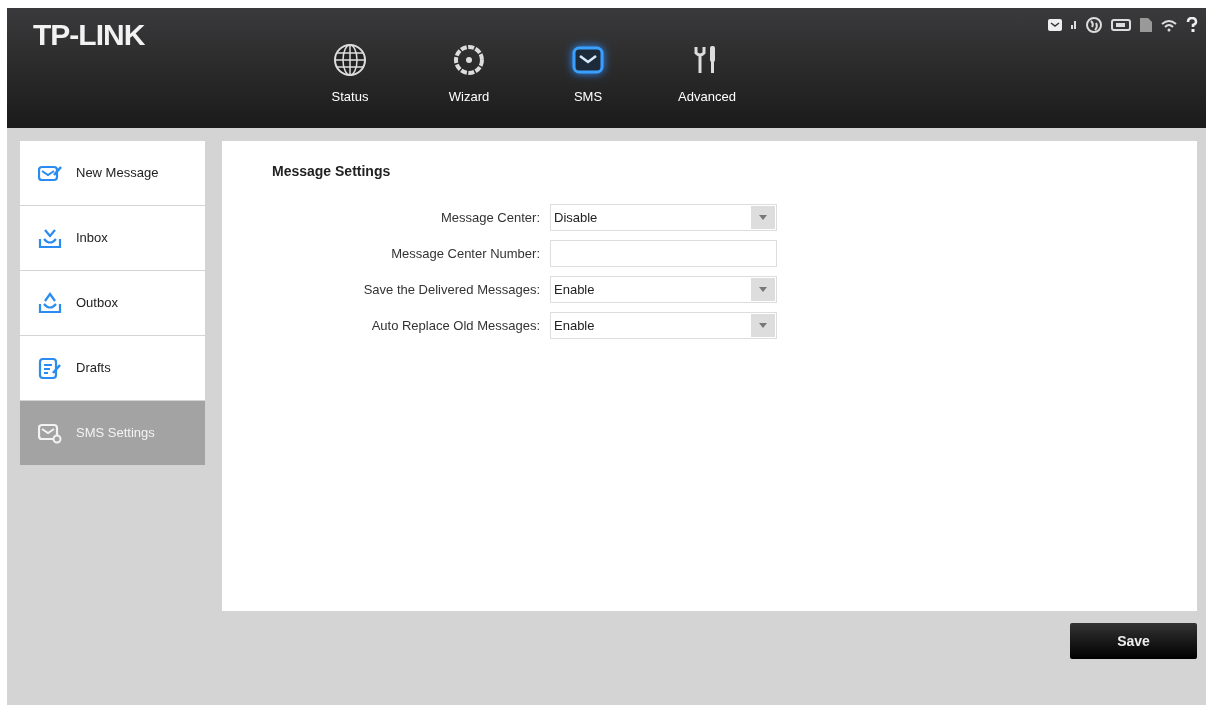 This screenshot has width=1206, height=705. Describe the element at coordinates (1055, 25) in the screenshot. I see `mail-icon` at that location.